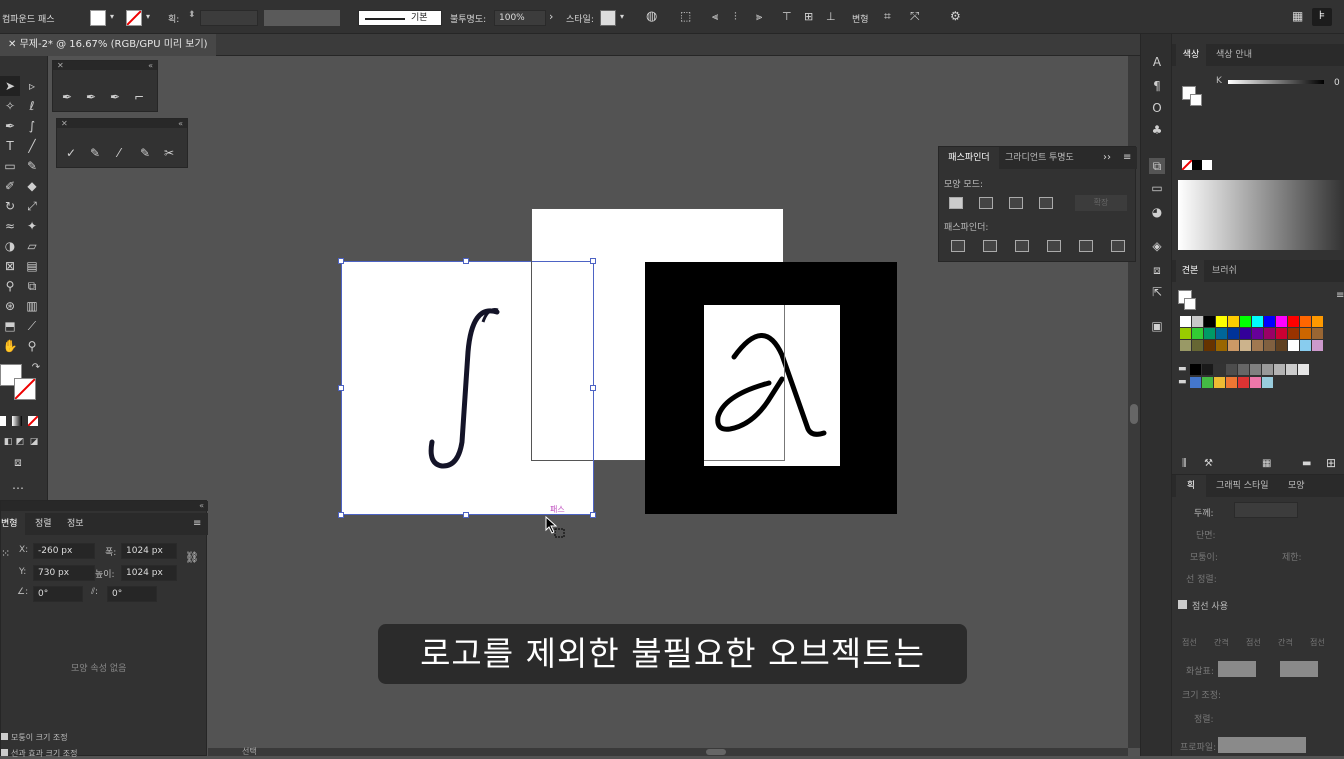 The image size is (1344, 759). What do you see at coordinates (1266, 463) in the screenshot?
I see `swatch-options-icon: ▦` at bounding box center [1266, 463].